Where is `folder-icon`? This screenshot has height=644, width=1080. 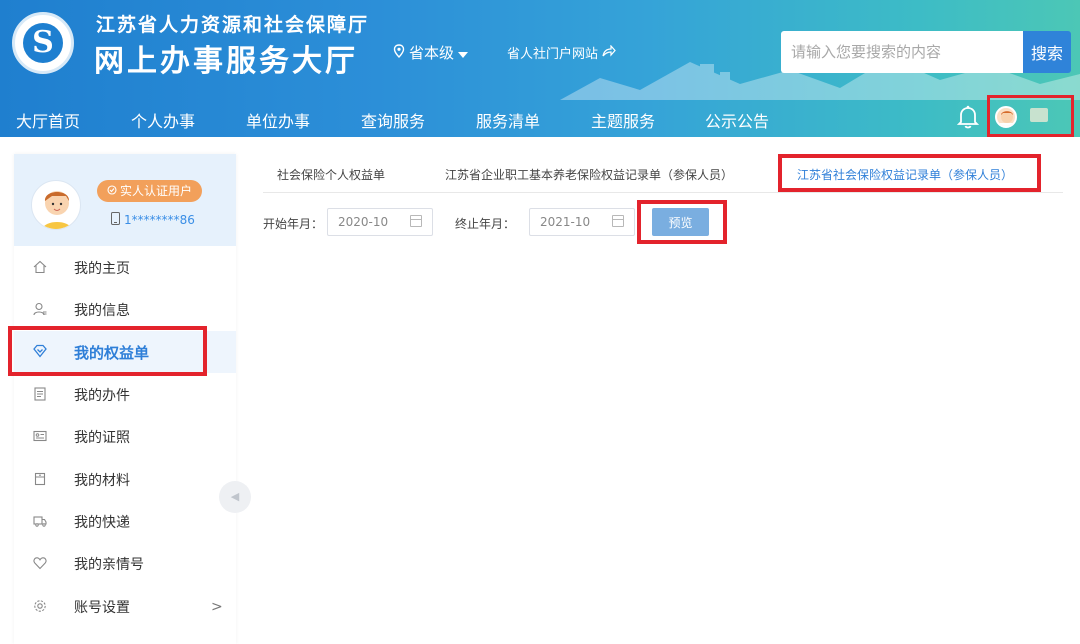 folder-icon is located at coordinates (40, 480).